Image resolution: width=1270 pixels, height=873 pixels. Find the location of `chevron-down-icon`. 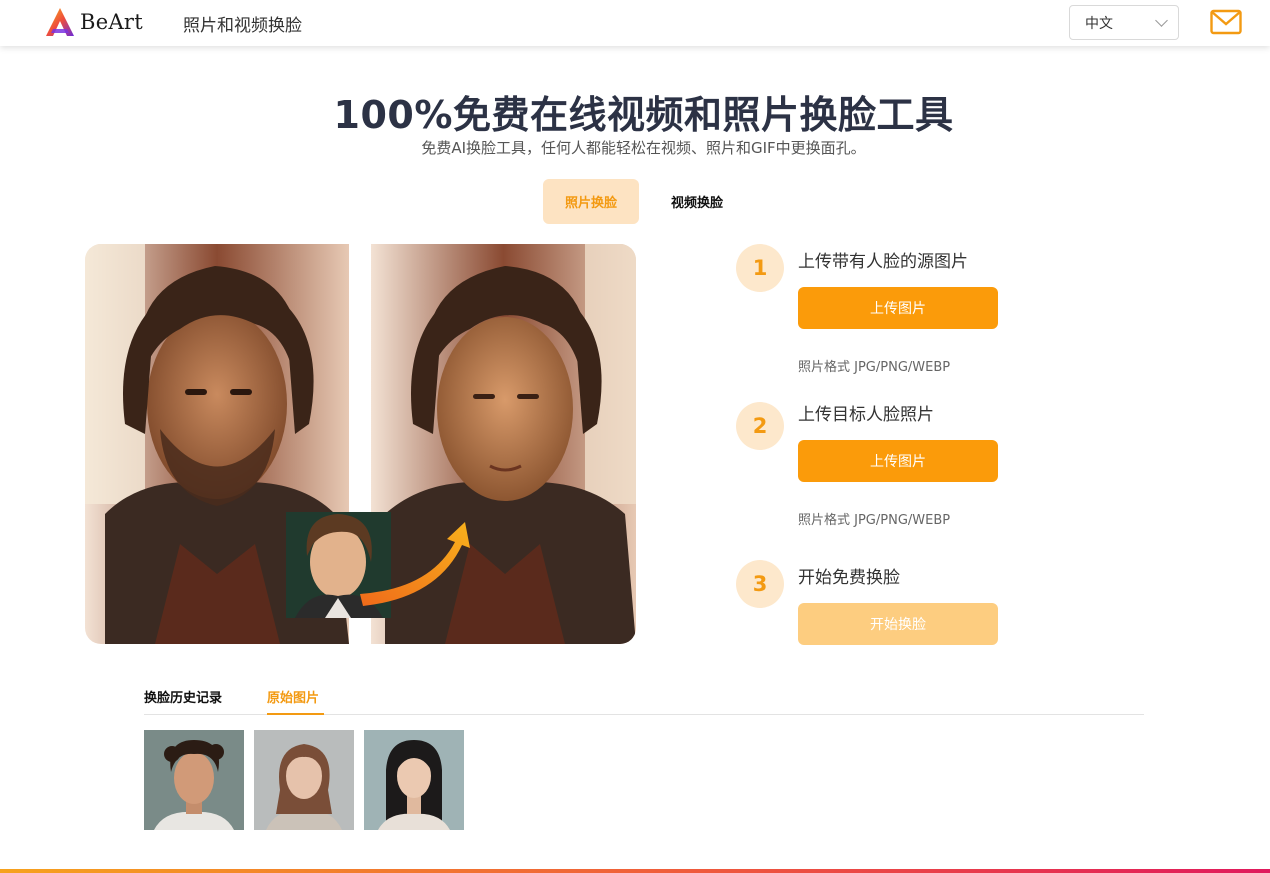

chevron-down-icon is located at coordinates (1161, 20).